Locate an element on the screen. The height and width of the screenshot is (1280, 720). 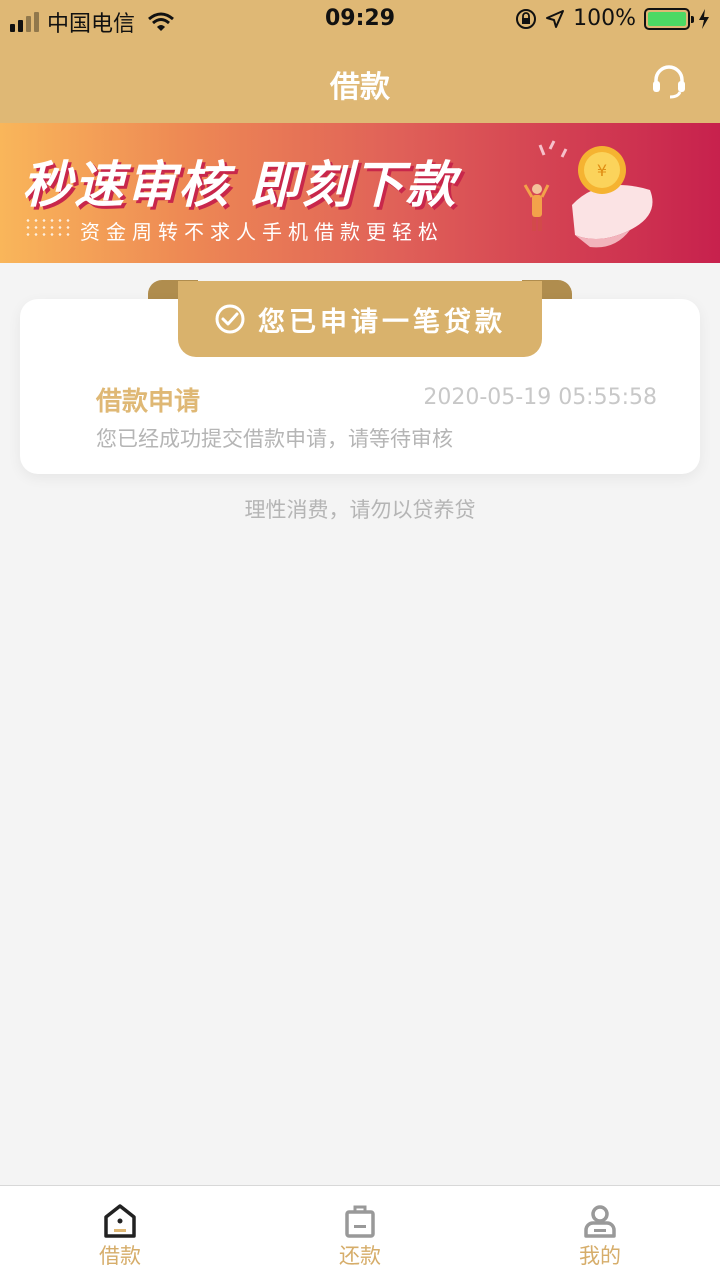
promo-banner: 秒速审核 即刻下款 资金周转不求人手机借款更轻松 ¥ is located at coordinates (360, 193).